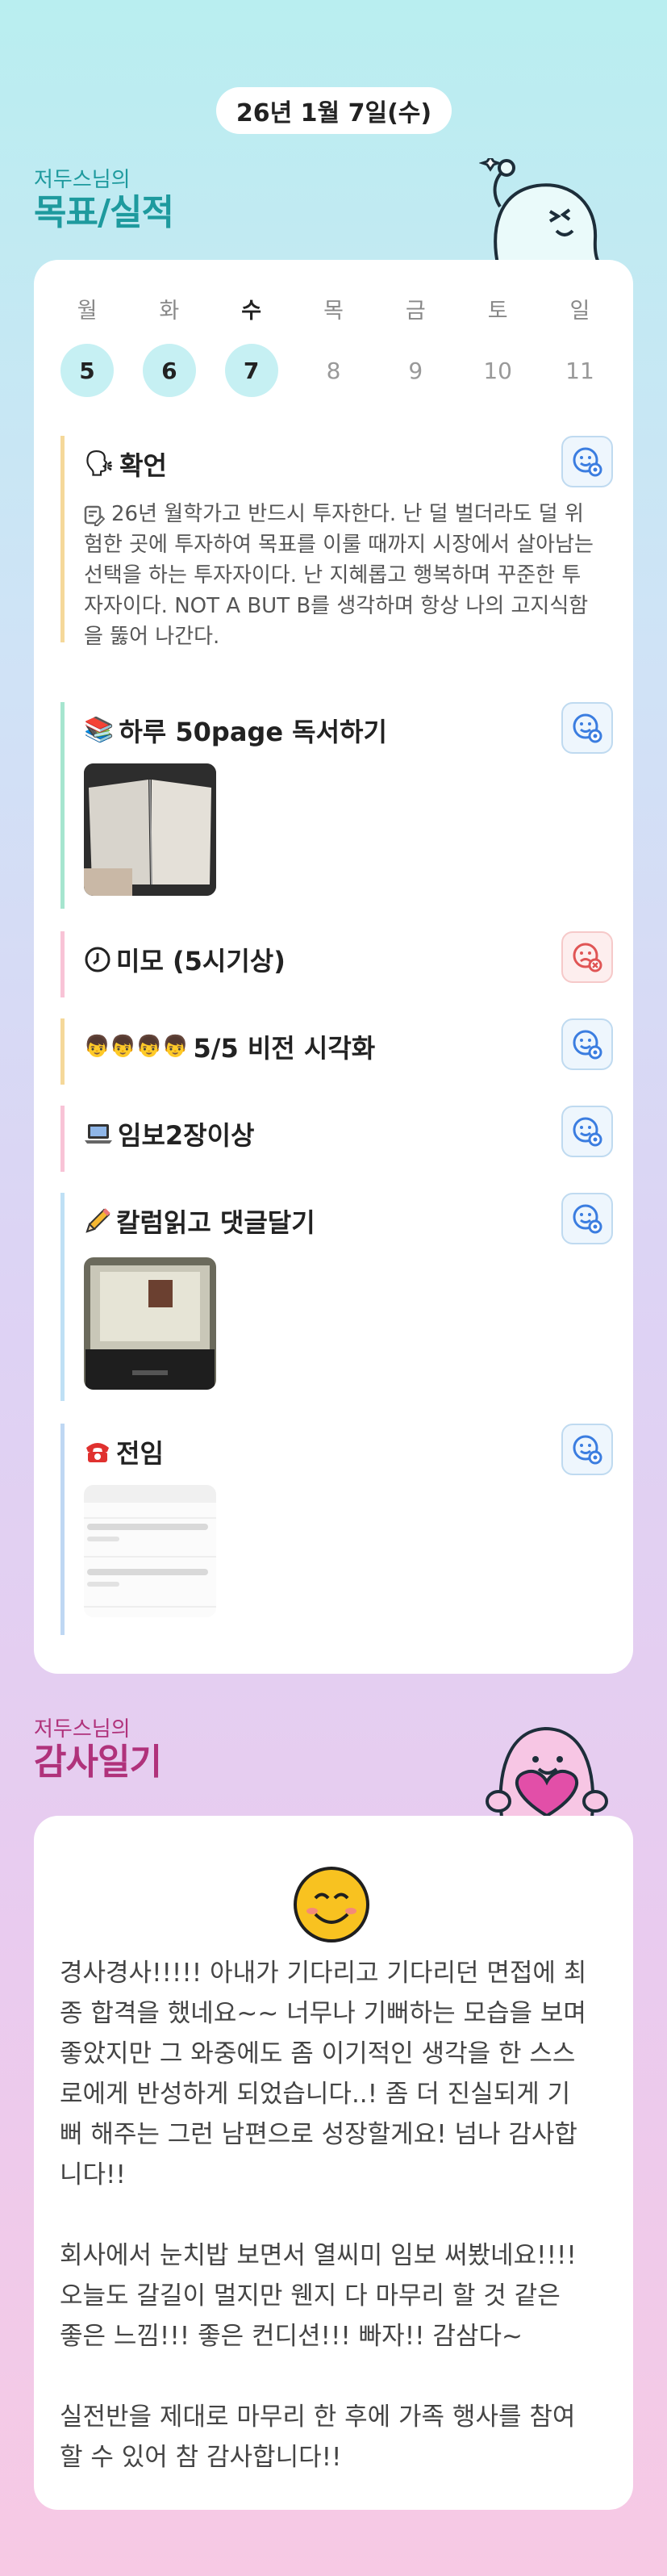 This screenshot has width=667, height=2576. I want to click on weekday-label: 목, so click(333, 311).